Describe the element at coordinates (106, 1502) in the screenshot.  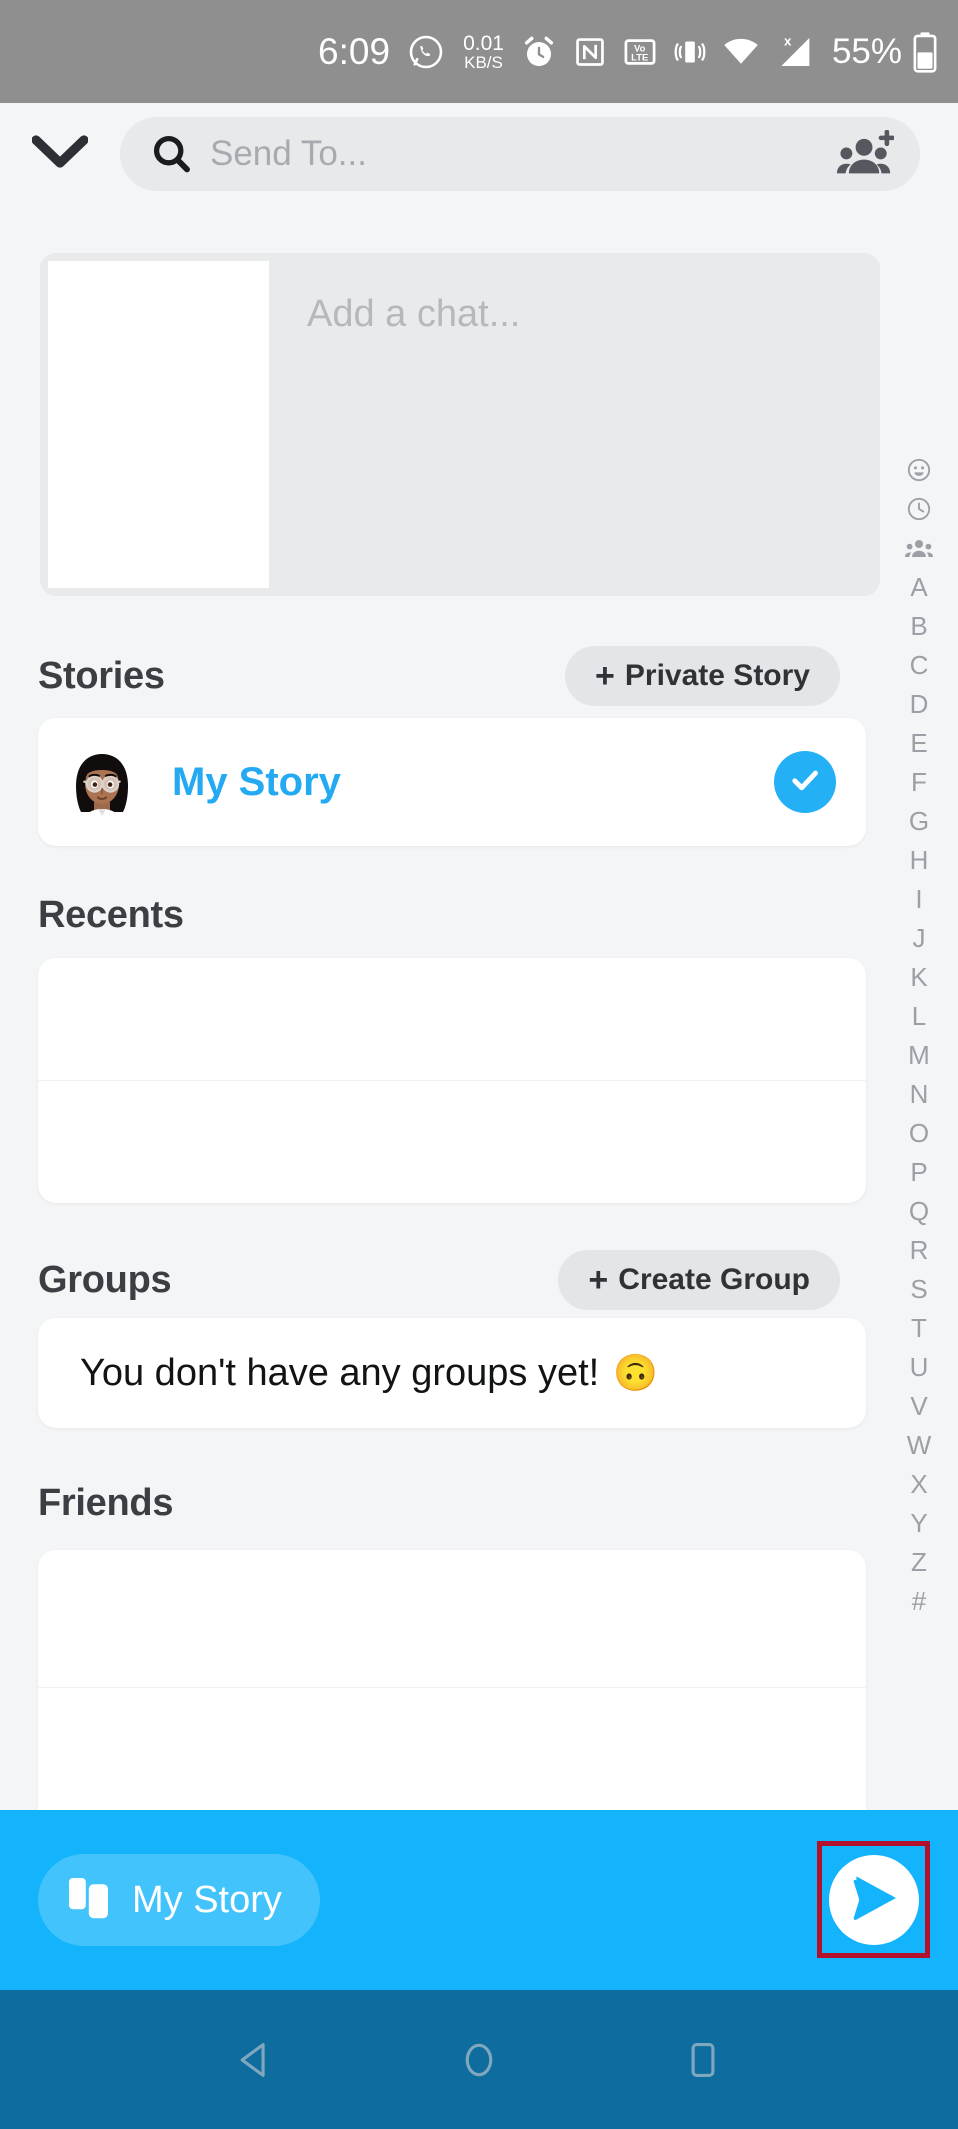
I see `friends-title: Friends` at that location.